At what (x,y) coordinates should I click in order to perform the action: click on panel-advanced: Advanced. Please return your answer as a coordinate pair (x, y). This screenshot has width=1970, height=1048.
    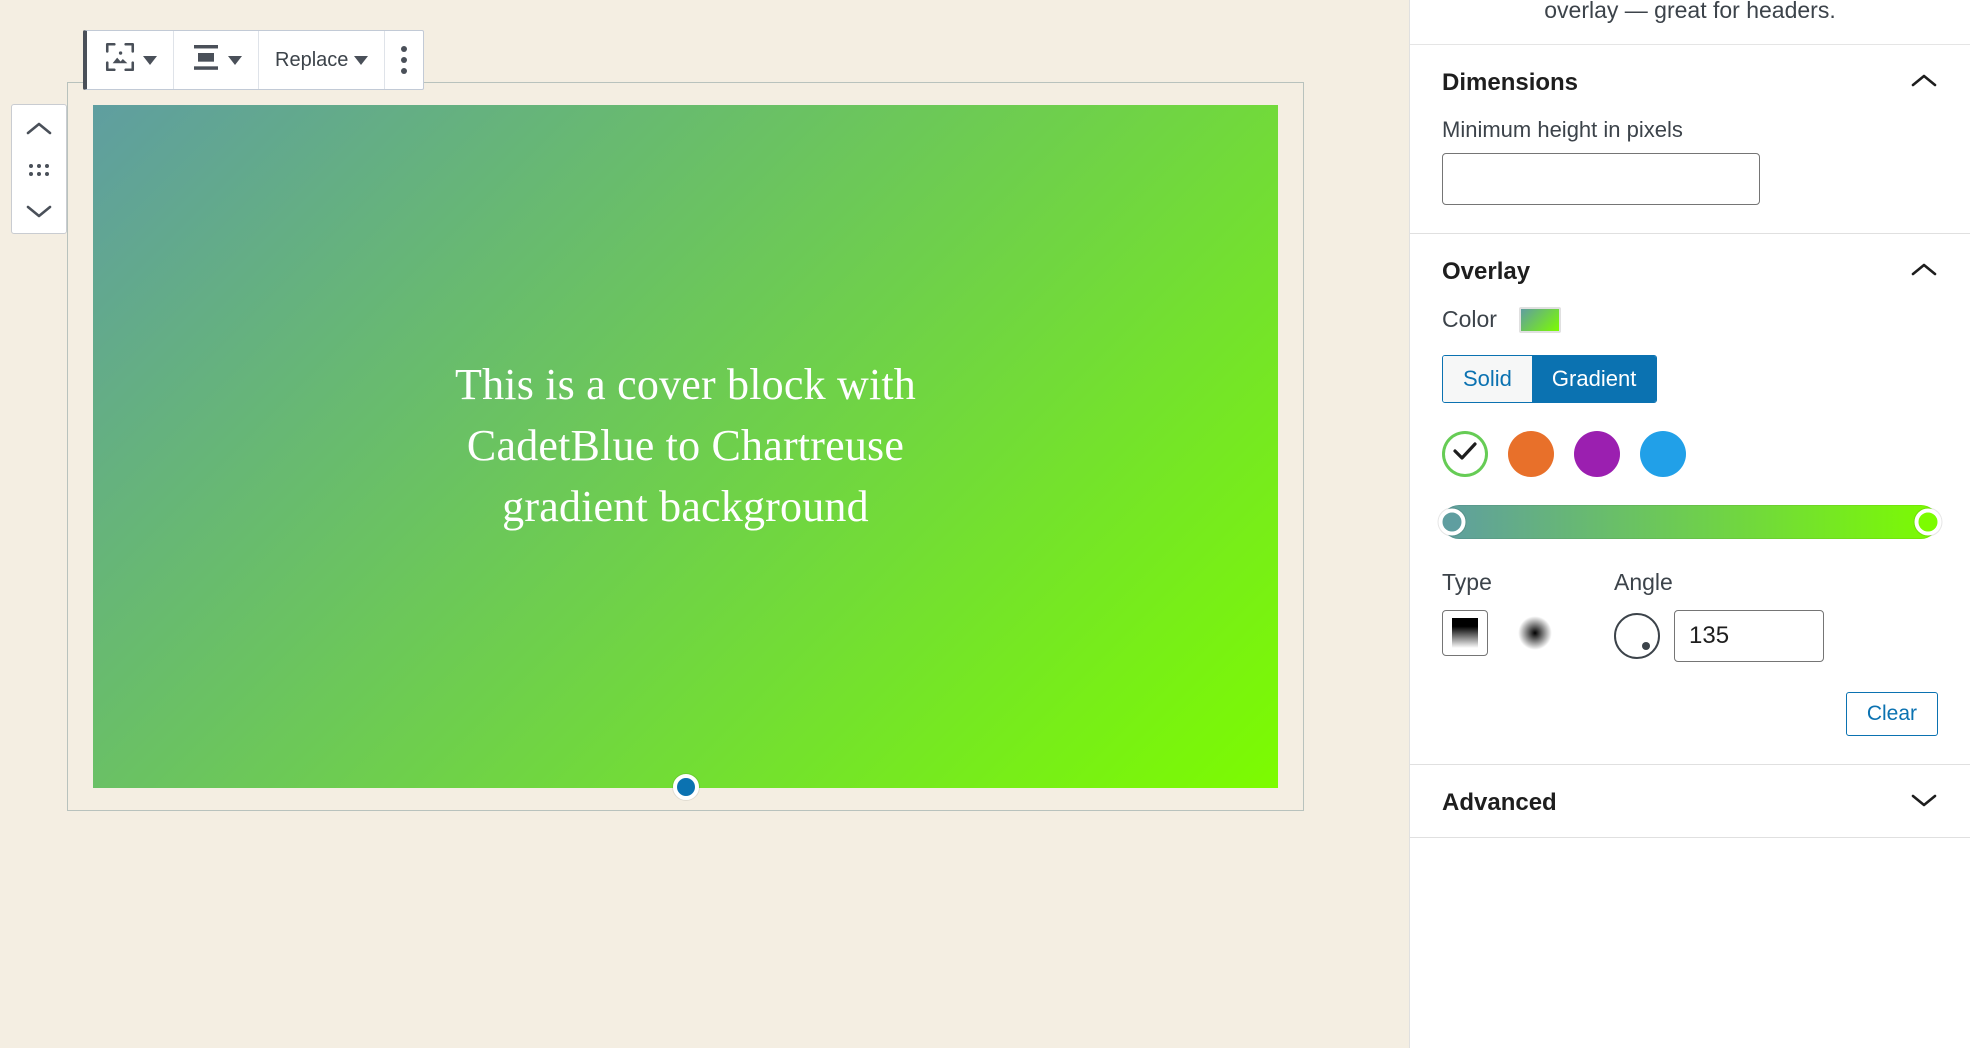
    Looking at the image, I should click on (1690, 801).